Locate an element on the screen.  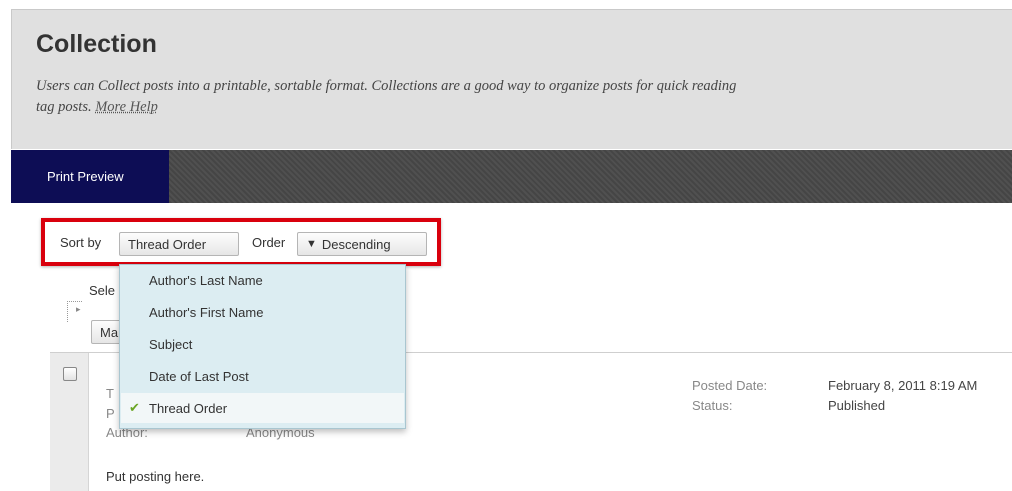
order-button: ▼ Descending is located at coordinates (362, 244).